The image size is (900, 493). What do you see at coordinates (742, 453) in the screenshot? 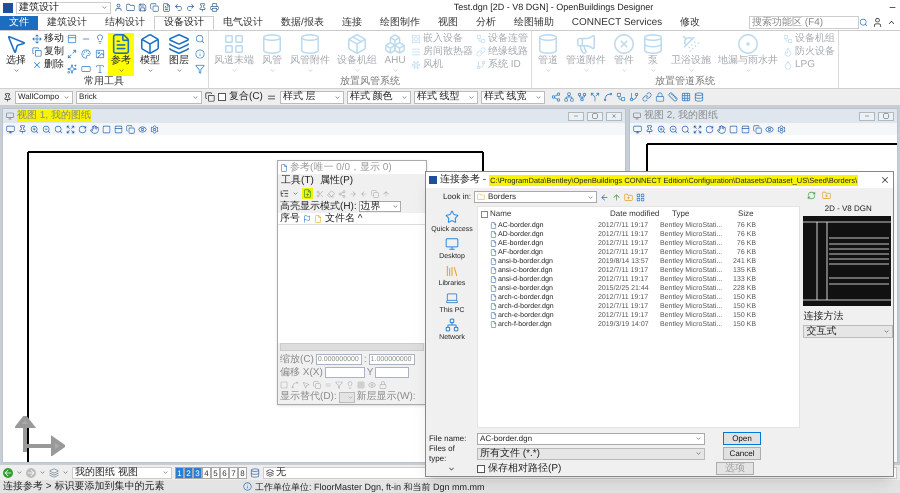
I see `dialog-button: Cancel` at bounding box center [742, 453].